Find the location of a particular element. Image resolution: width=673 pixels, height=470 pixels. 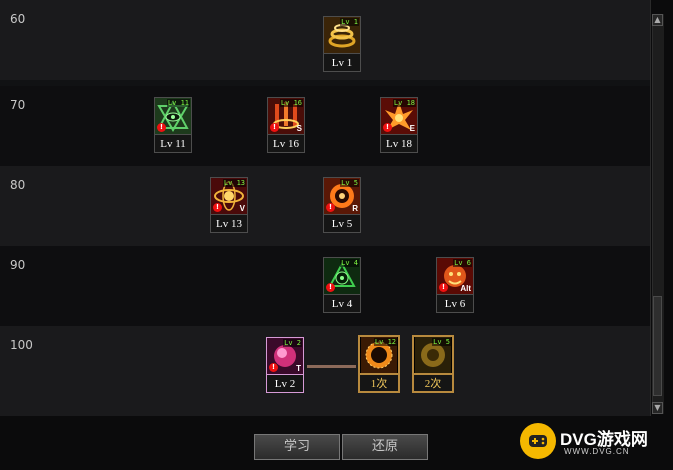

hotkey-label: R is located at coordinates (355, 208).